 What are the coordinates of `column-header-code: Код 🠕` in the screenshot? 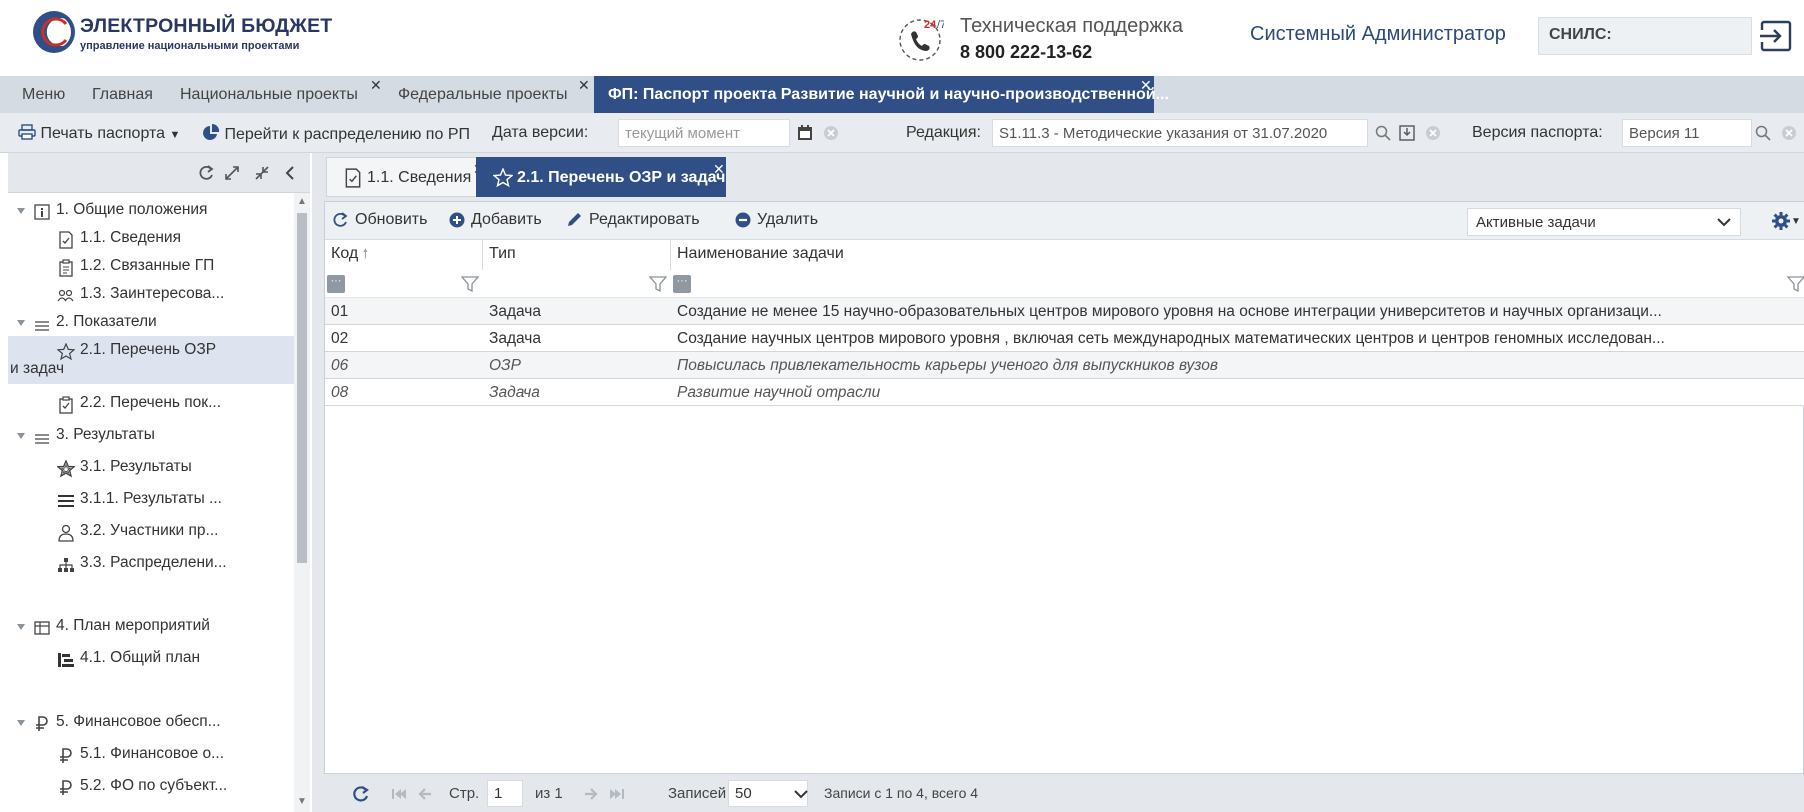 It's located at (404, 255).